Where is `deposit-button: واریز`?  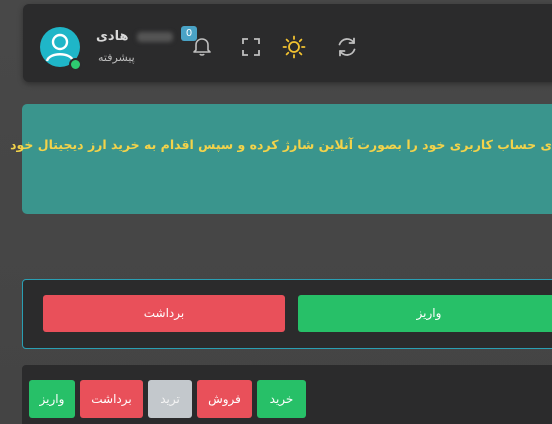
deposit-button: واریز is located at coordinates (425, 313).